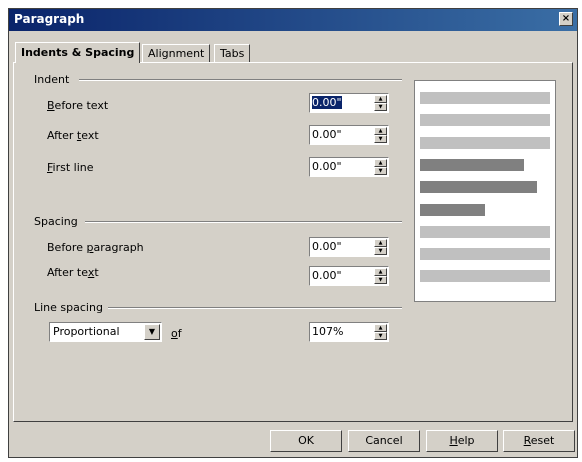 This screenshot has height=462, width=582. Describe the element at coordinates (52, 79) in the screenshot. I see `indent-group-title: Indent` at that location.